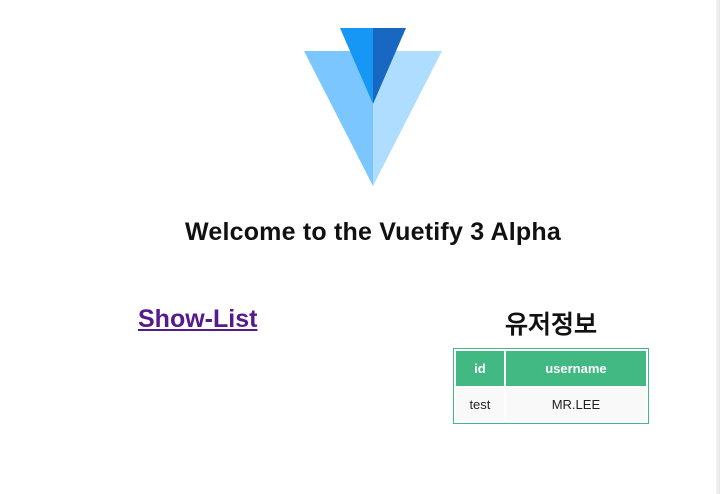 This screenshot has height=494, width=720. I want to click on user-info-title: 유저정보, so click(550, 324).